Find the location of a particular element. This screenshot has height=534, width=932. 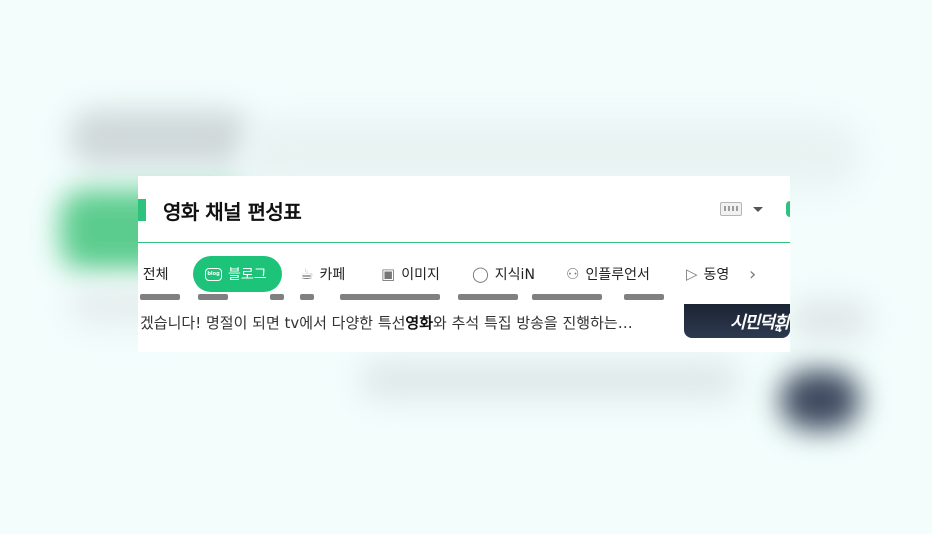

keyboard-icon is located at coordinates (731, 209).